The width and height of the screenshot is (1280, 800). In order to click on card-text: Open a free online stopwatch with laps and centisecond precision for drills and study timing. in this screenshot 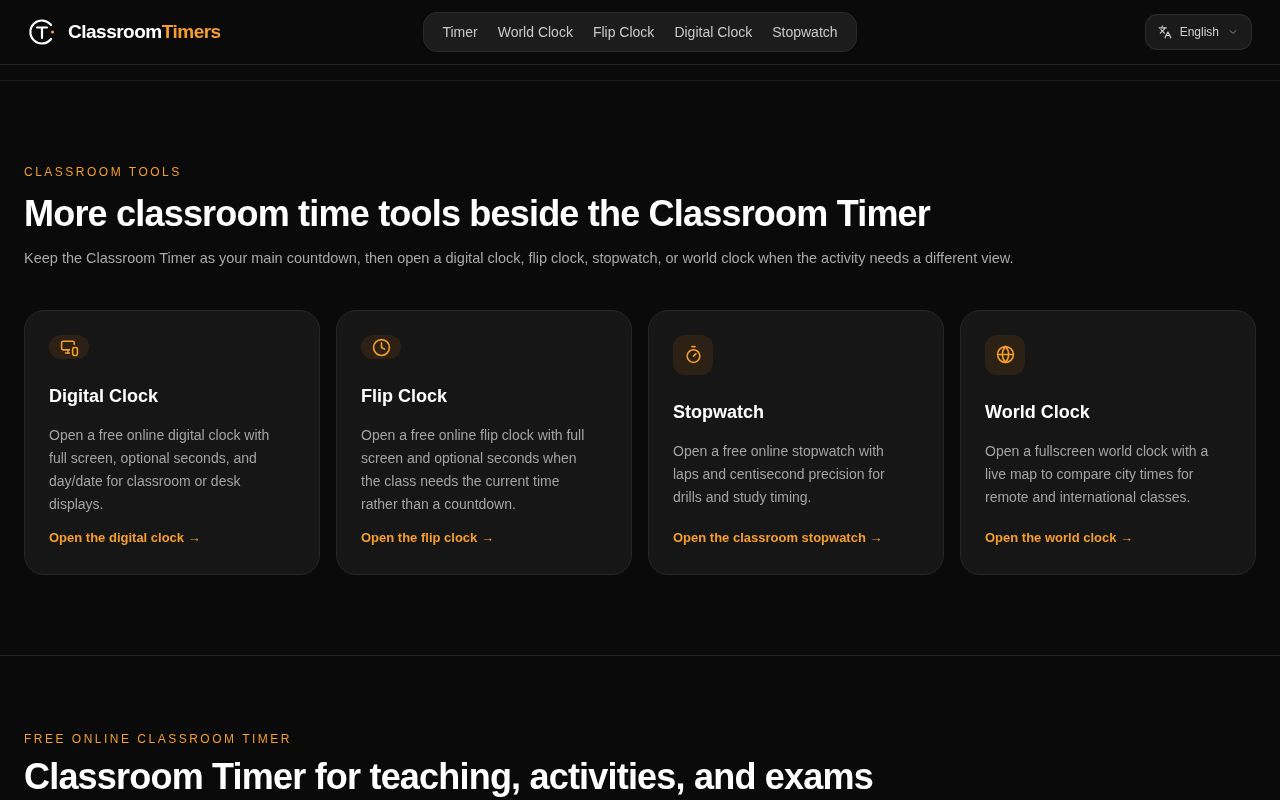, I will do `click(779, 474)`.